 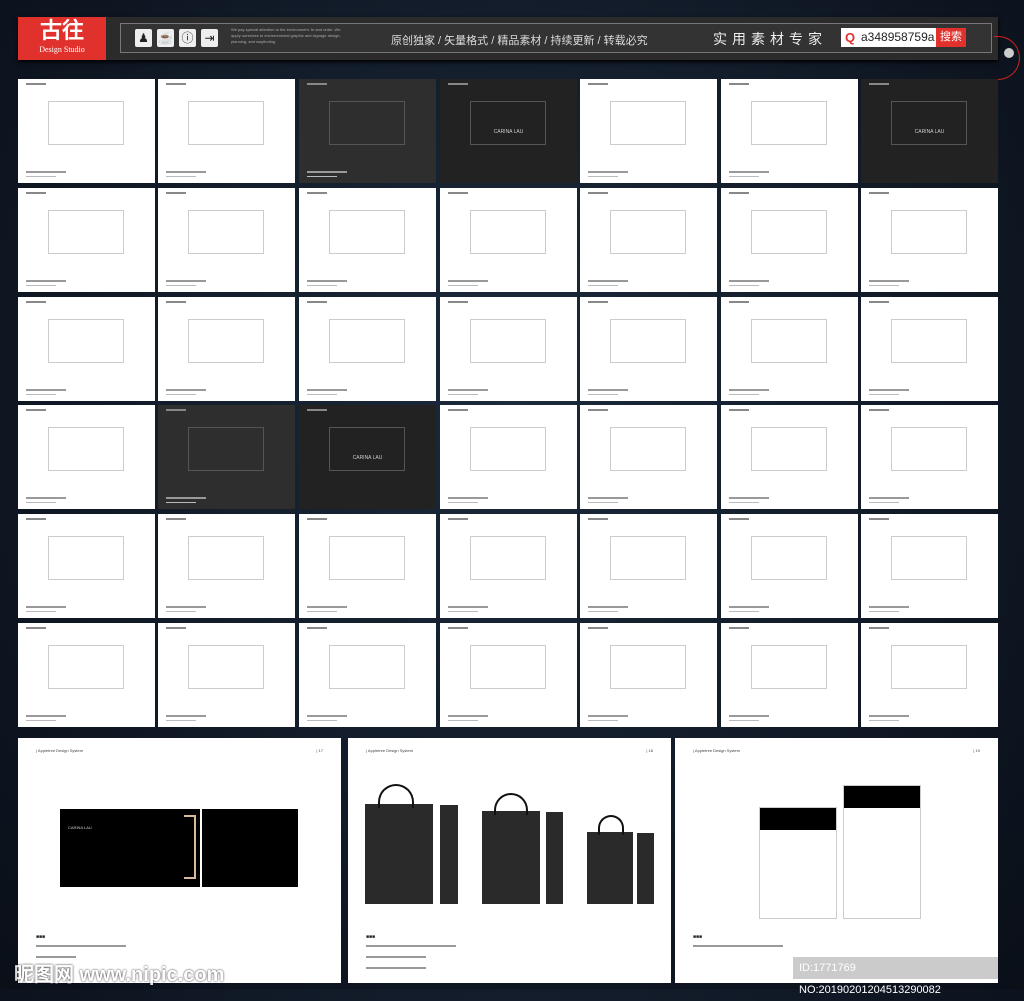 I want to click on bag-small, so click(x=610, y=868).